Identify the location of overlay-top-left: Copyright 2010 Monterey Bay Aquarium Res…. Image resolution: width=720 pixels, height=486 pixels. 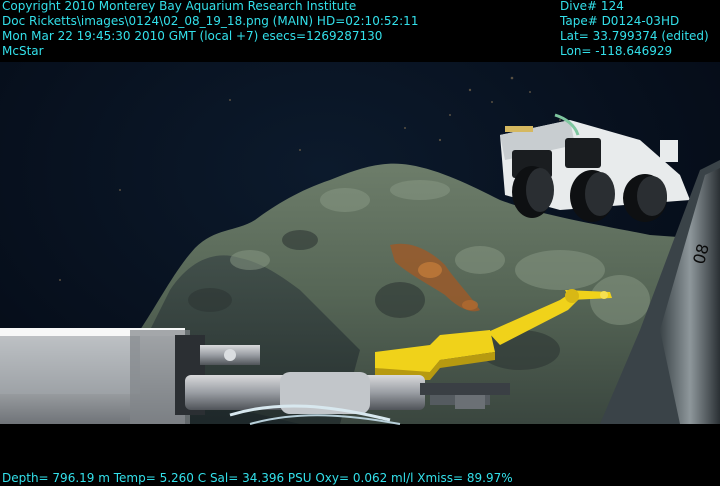
(210, 29).